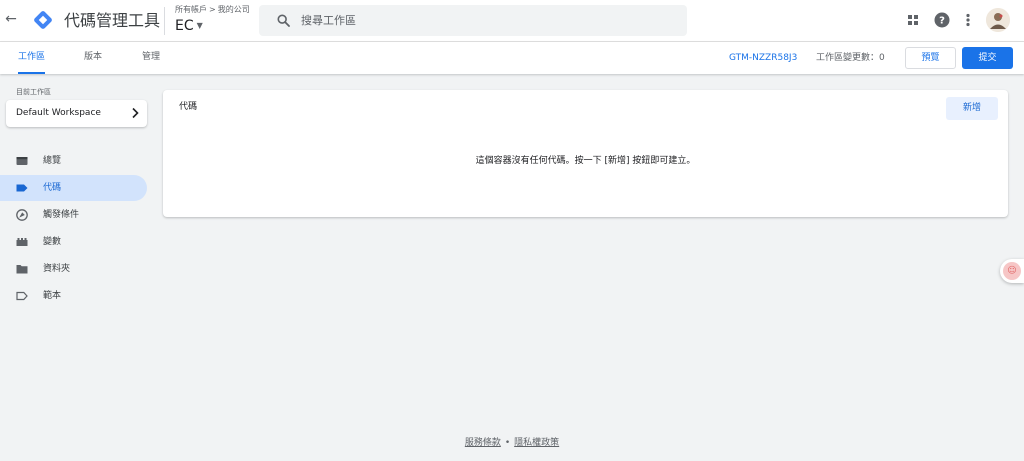 The image size is (1024, 461). What do you see at coordinates (32, 58) in the screenshot?
I see `tab-workspace: 工作區` at bounding box center [32, 58].